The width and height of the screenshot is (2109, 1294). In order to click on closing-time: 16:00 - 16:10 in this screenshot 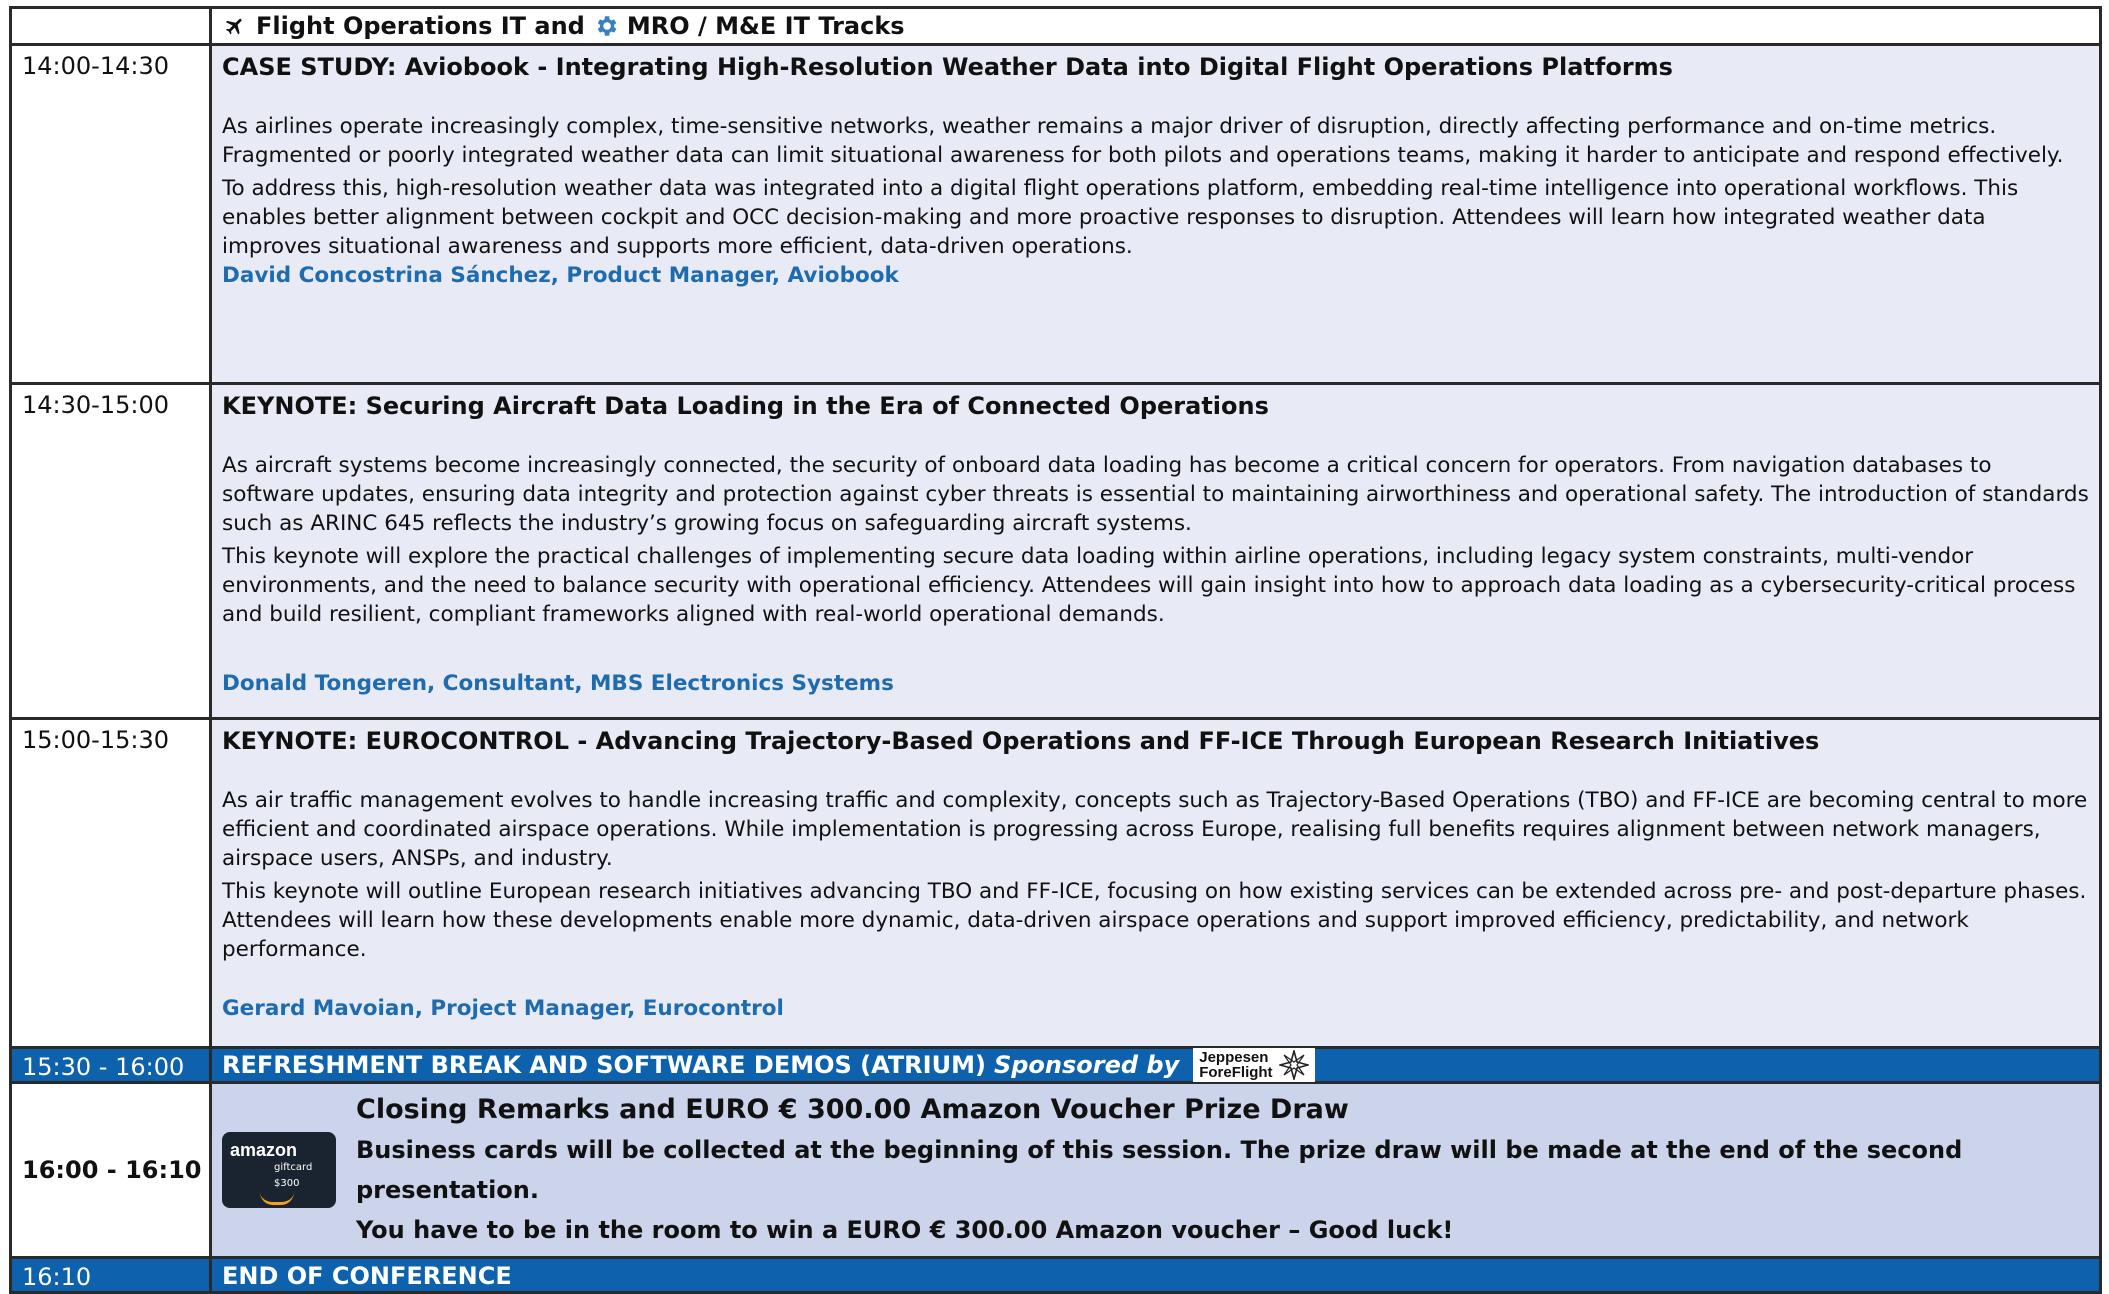, I will do `click(110, 1170)`.